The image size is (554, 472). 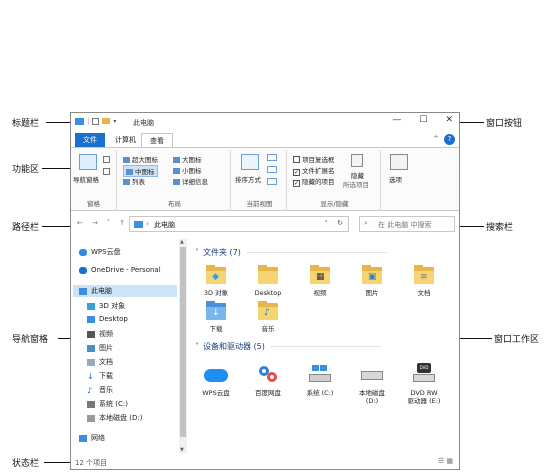 I want to click on nav-item-this-pc: 此电脑, so click(x=125, y=291).